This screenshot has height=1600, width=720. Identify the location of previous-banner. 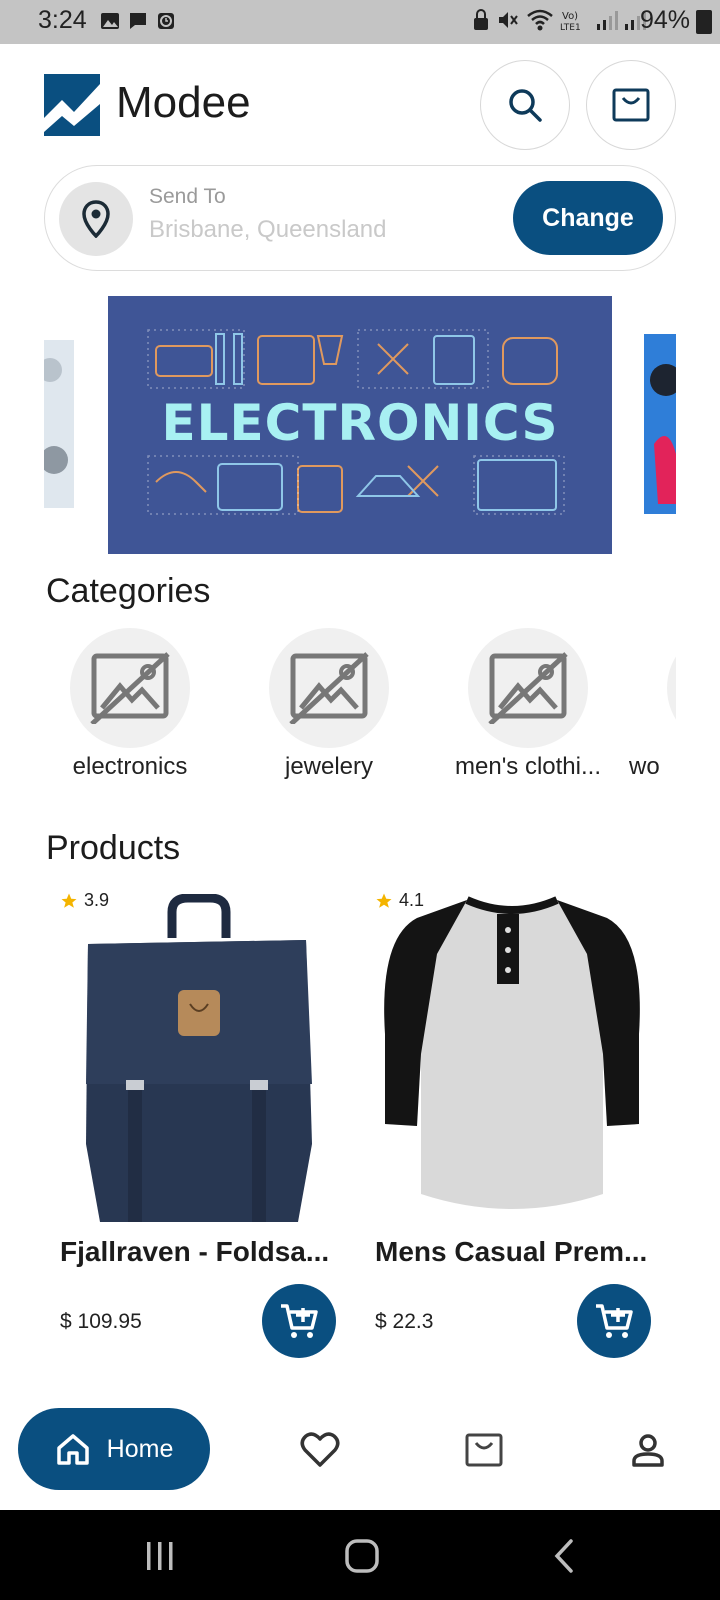
(59, 424).